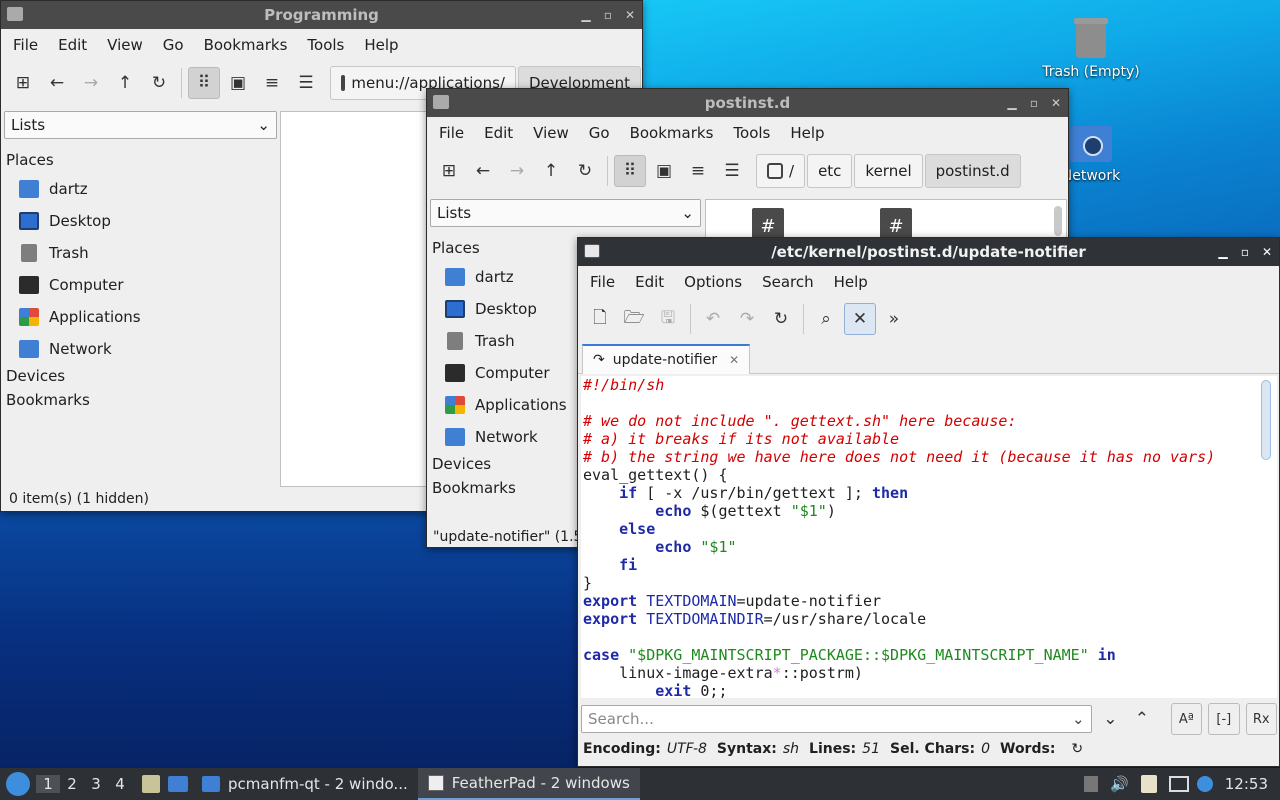 The width and height of the screenshot is (1280, 800). Describe the element at coordinates (894, 319) in the screenshot. I see `more-chevron-icon: »` at that location.